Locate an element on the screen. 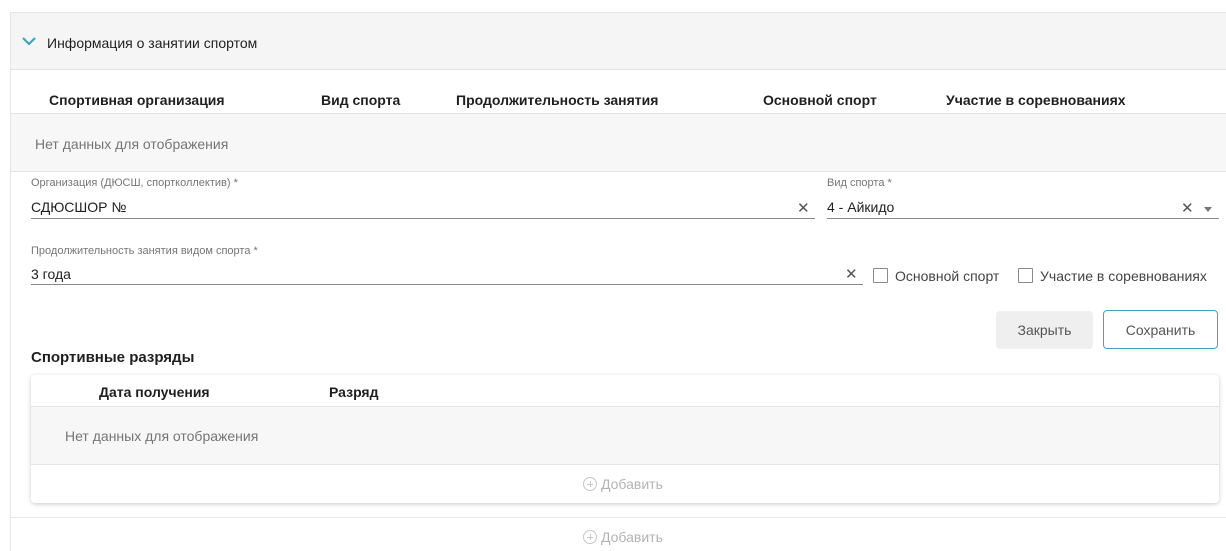 This screenshot has width=1226, height=551. column-sport-organization: Спортивная организация is located at coordinates (137, 100).